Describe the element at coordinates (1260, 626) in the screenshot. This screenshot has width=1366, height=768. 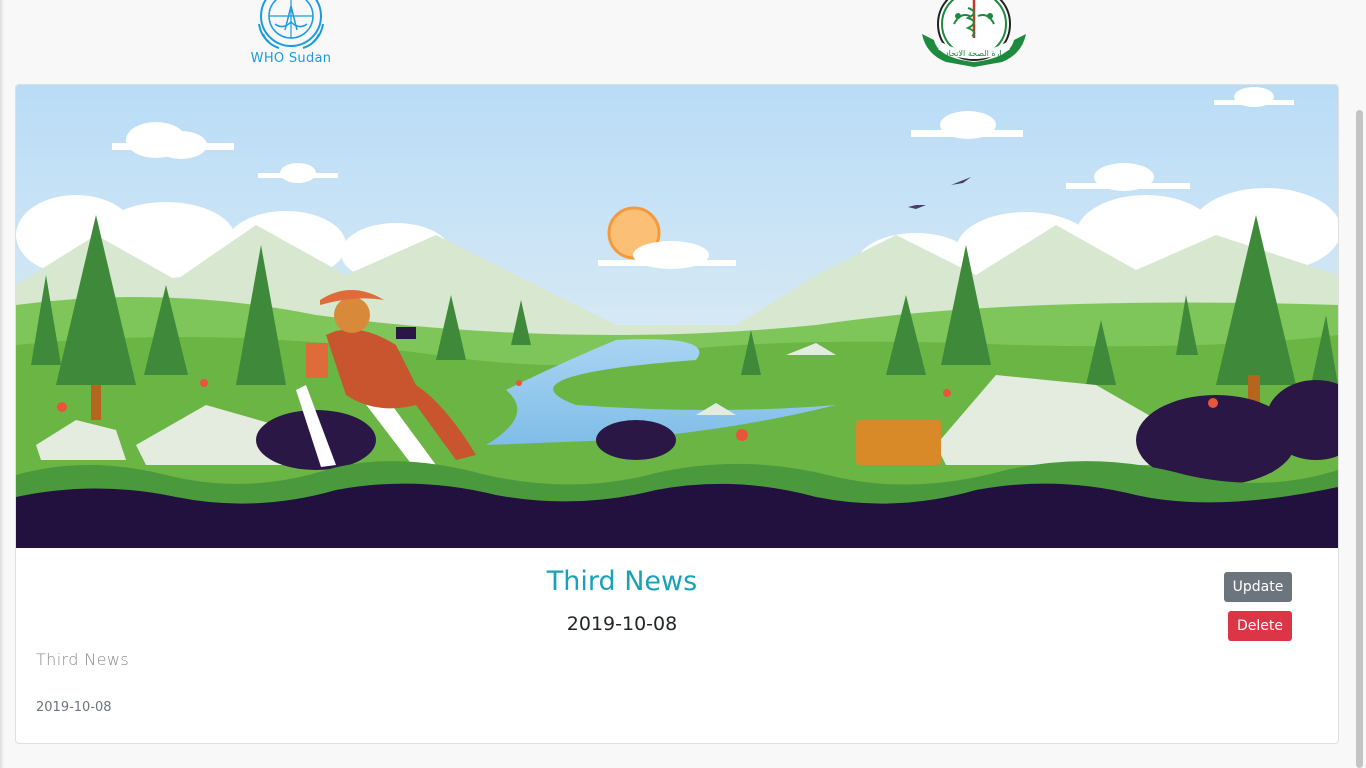
I see `delete-button: Delete` at that location.